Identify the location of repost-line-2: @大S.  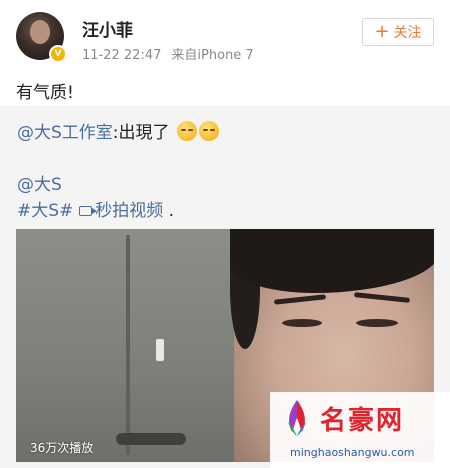
(39, 182).